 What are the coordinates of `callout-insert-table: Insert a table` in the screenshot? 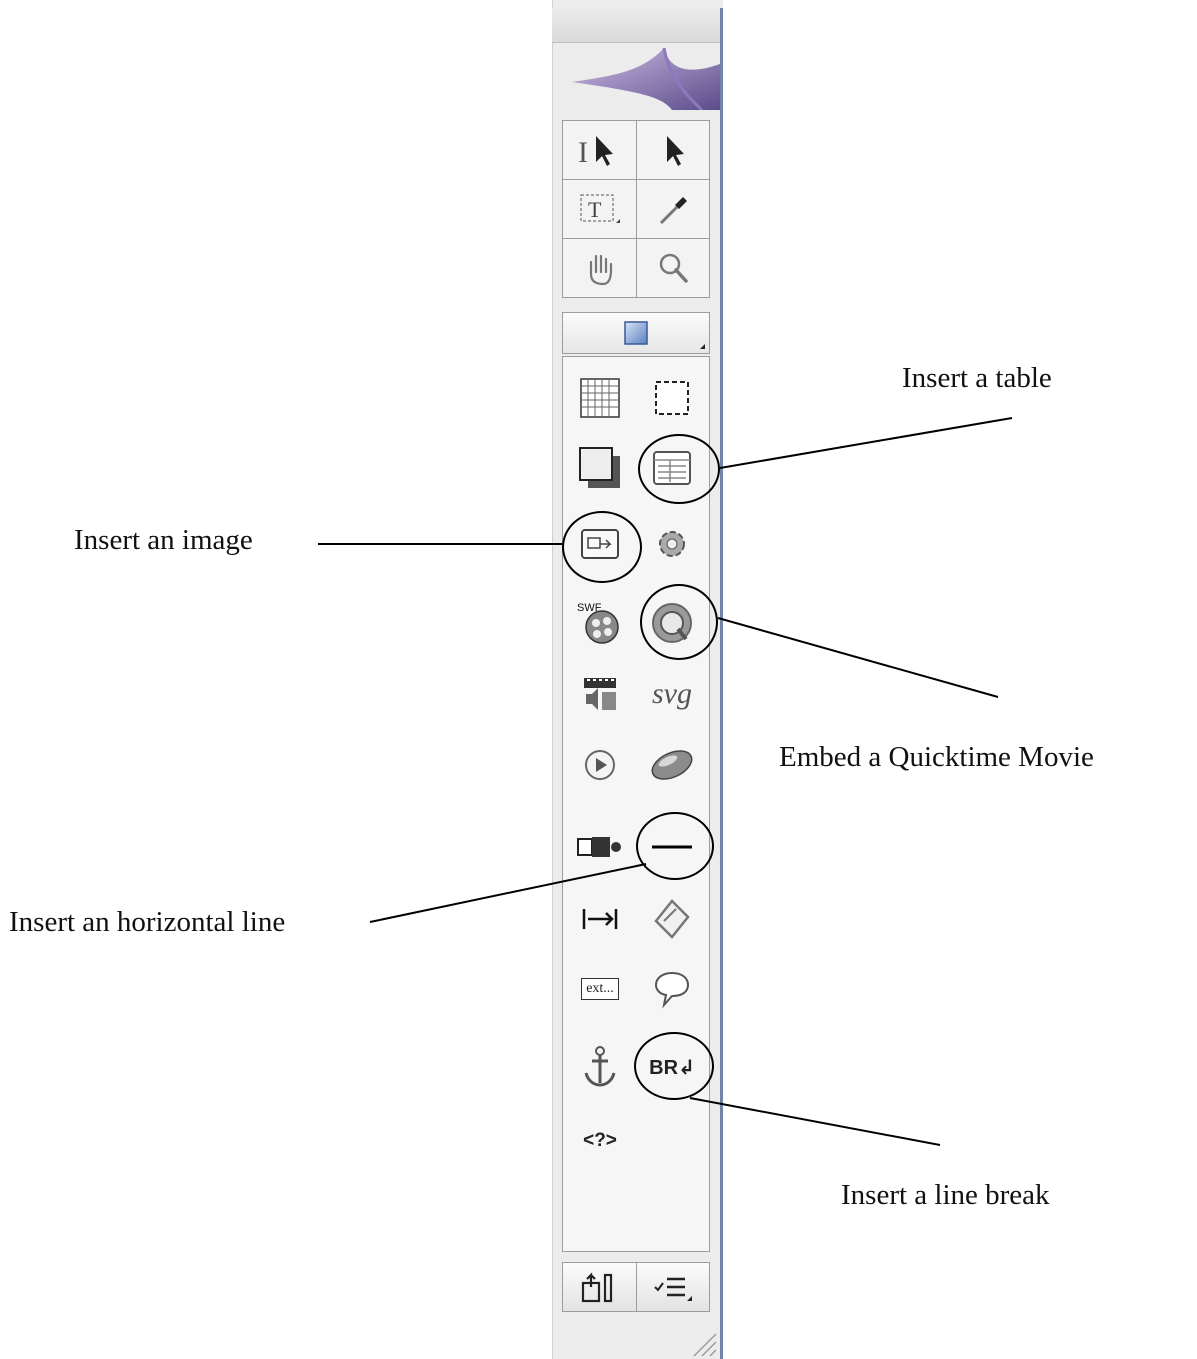 It's located at (977, 378).